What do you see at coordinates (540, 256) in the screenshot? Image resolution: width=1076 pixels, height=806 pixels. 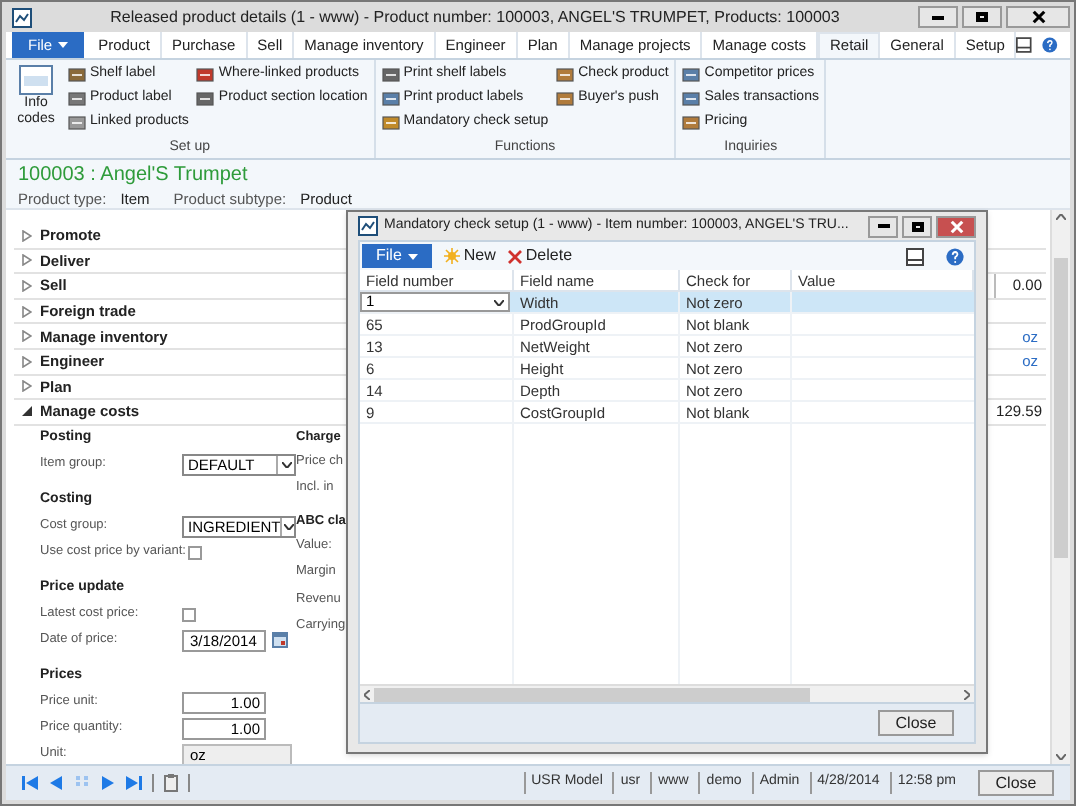 I see `delete-button: Delete` at bounding box center [540, 256].